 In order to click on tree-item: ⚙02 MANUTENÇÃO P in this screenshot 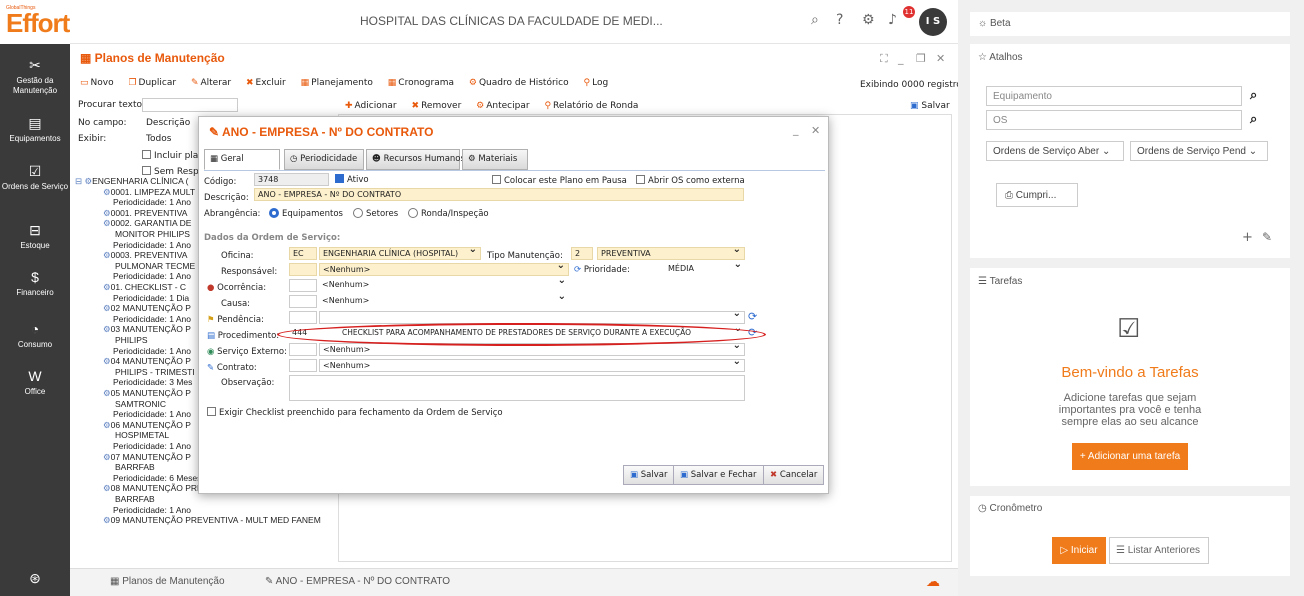, I will do `click(147, 308)`.